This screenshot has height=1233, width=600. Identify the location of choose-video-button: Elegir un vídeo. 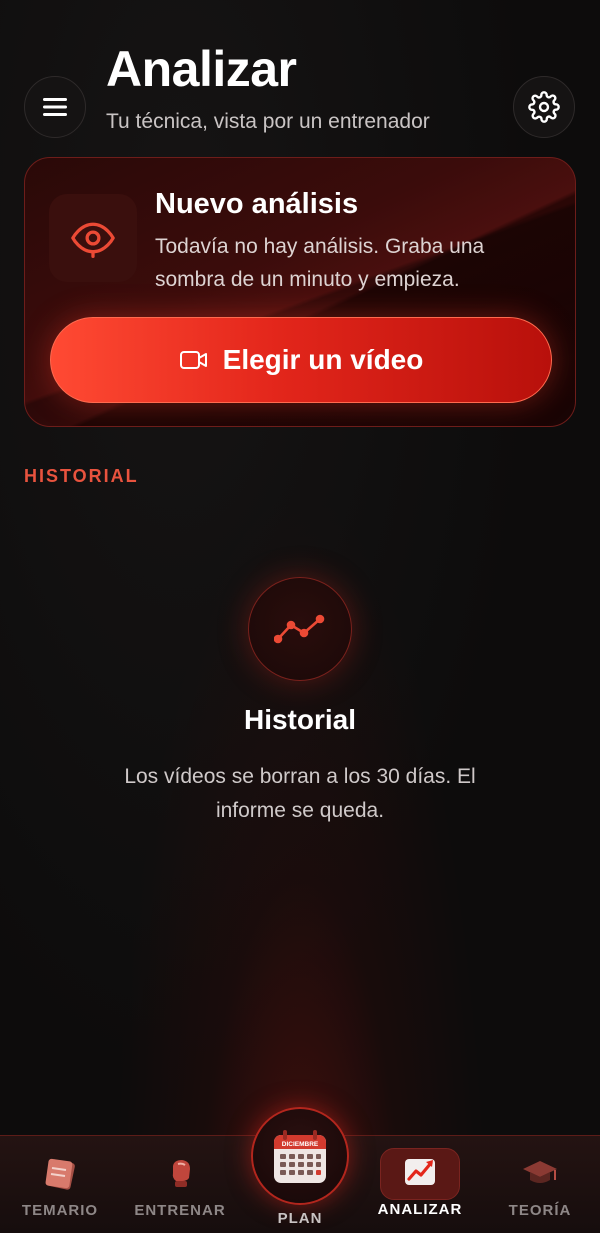
(301, 360).